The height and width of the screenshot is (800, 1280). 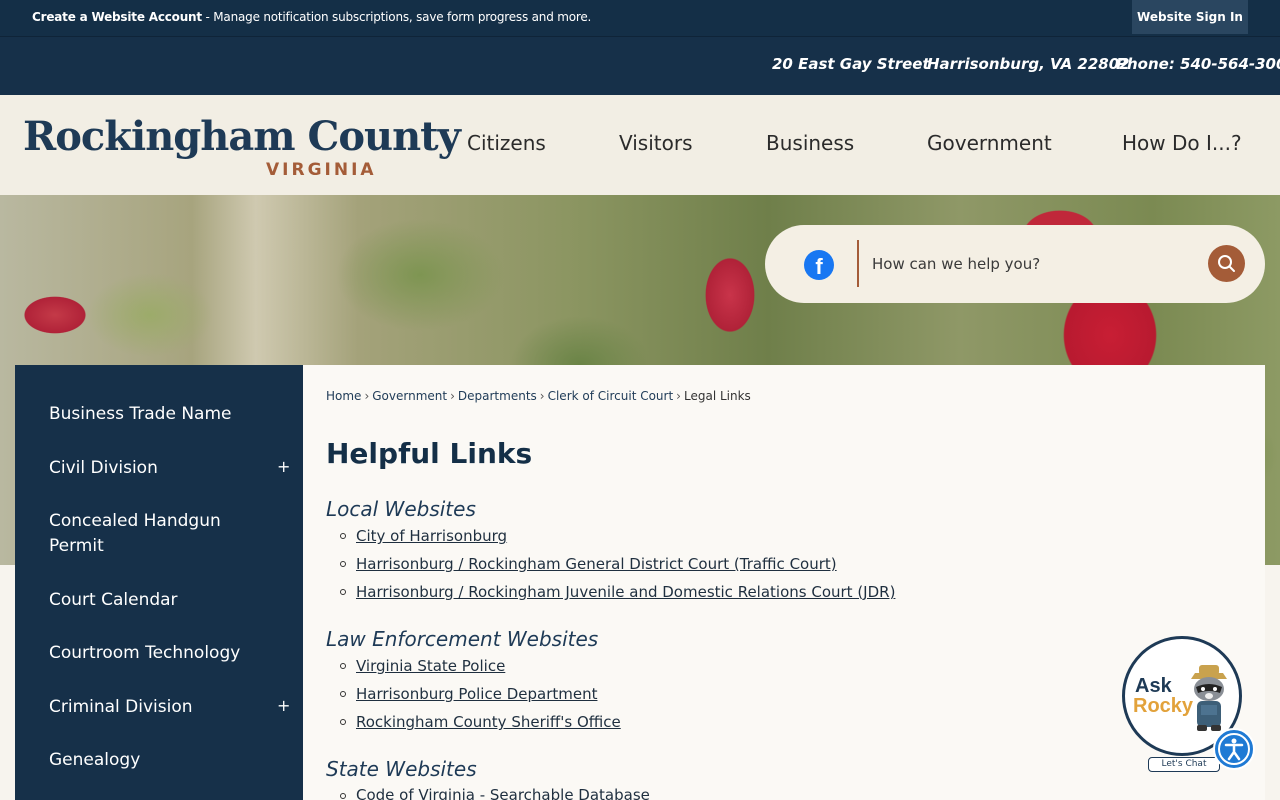 What do you see at coordinates (401, 509) in the screenshot?
I see `section-heading-local: Local Websites` at bounding box center [401, 509].